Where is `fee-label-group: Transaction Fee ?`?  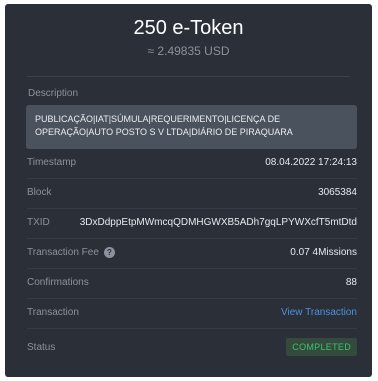 fee-label-group: Transaction Fee ? is located at coordinates (71, 252).